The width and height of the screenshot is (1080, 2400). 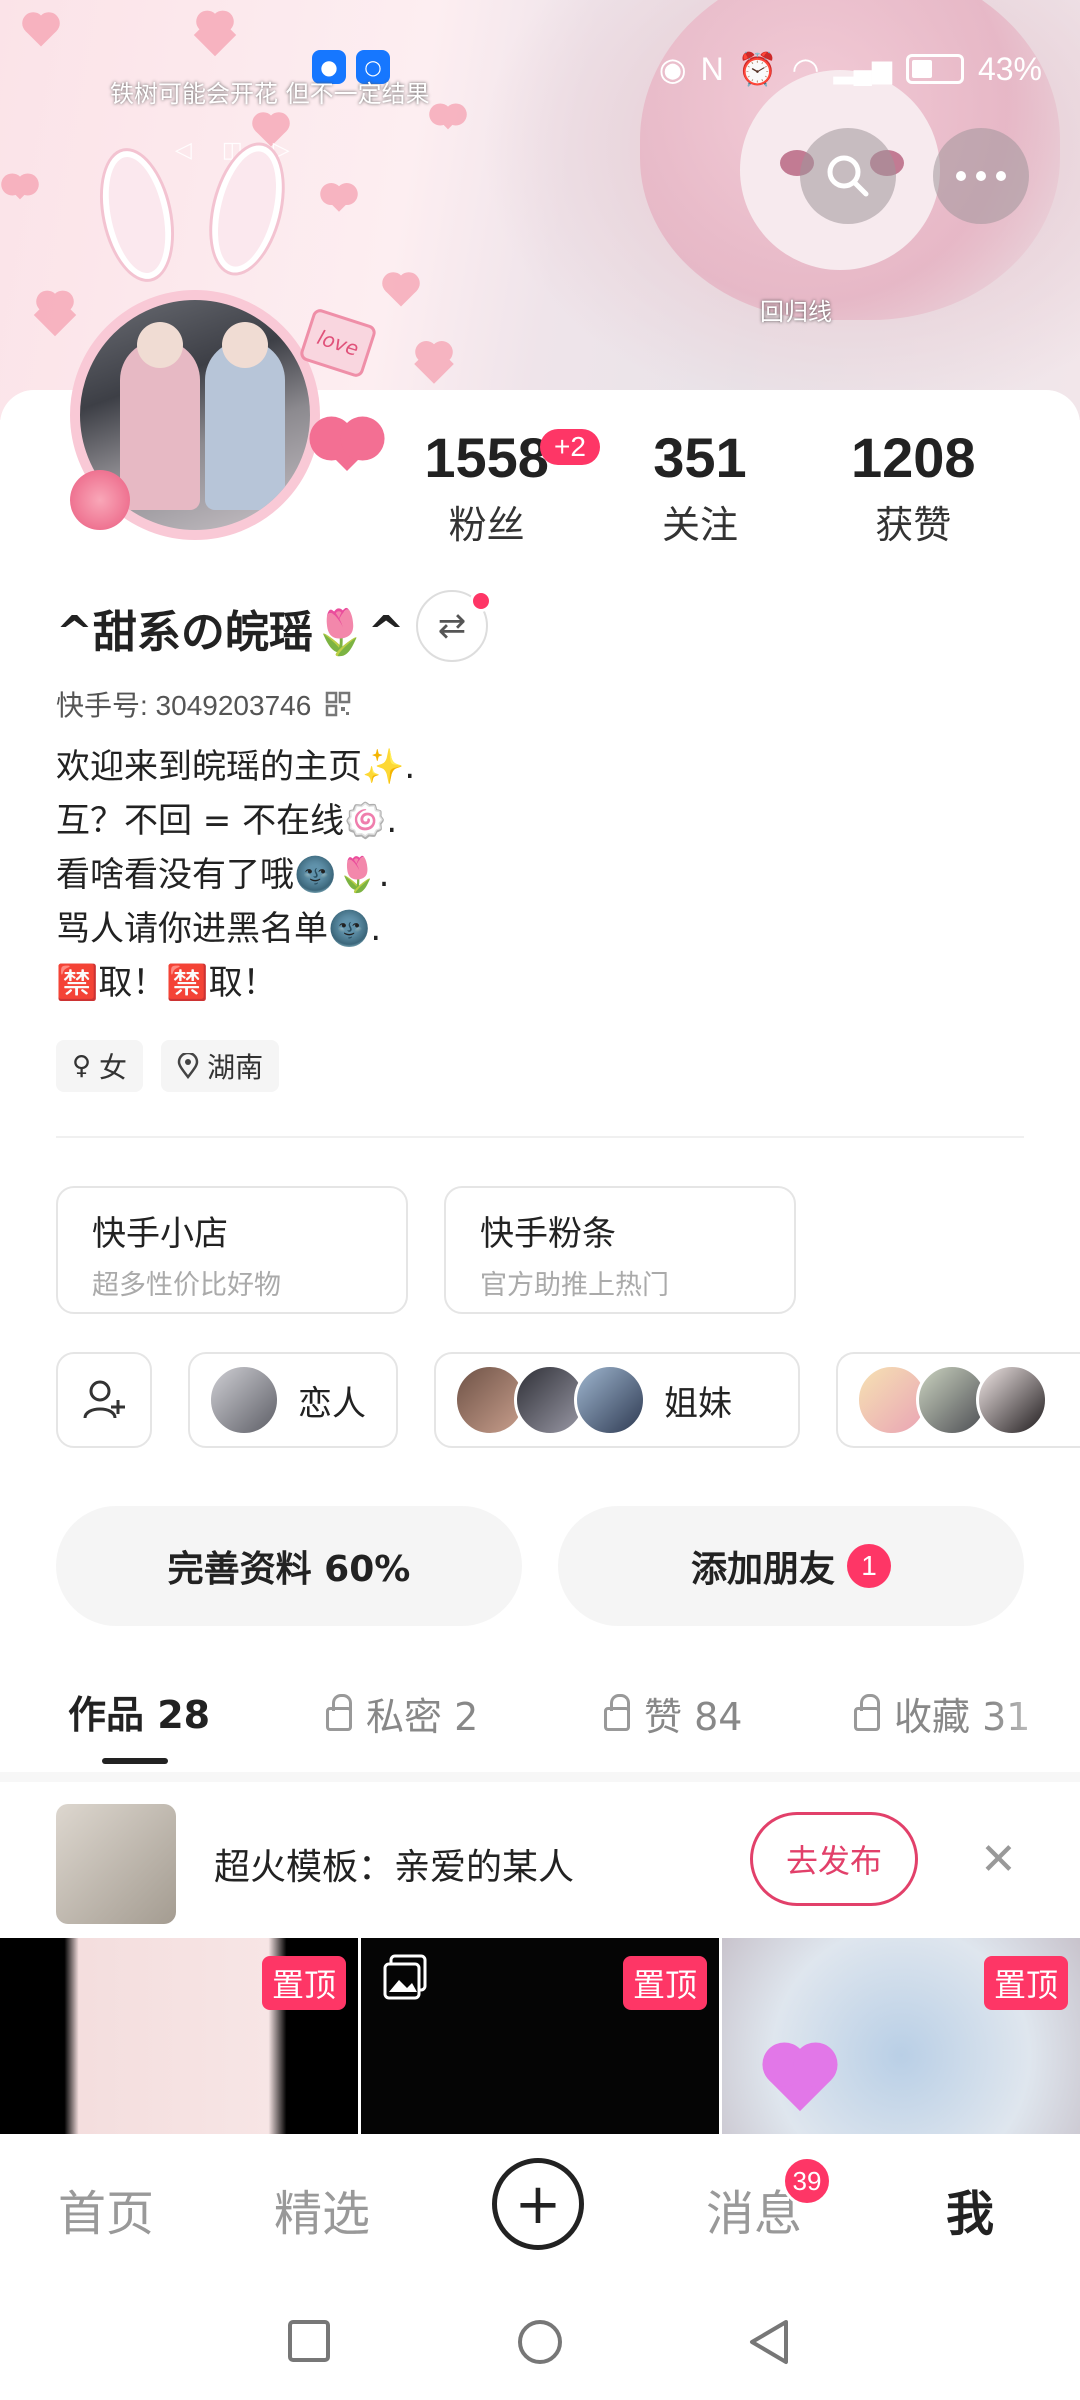 What do you see at coordinates (116, 1864) in the screenshot?
I see `template-thumbnail` at bounding box center [116, 1864].